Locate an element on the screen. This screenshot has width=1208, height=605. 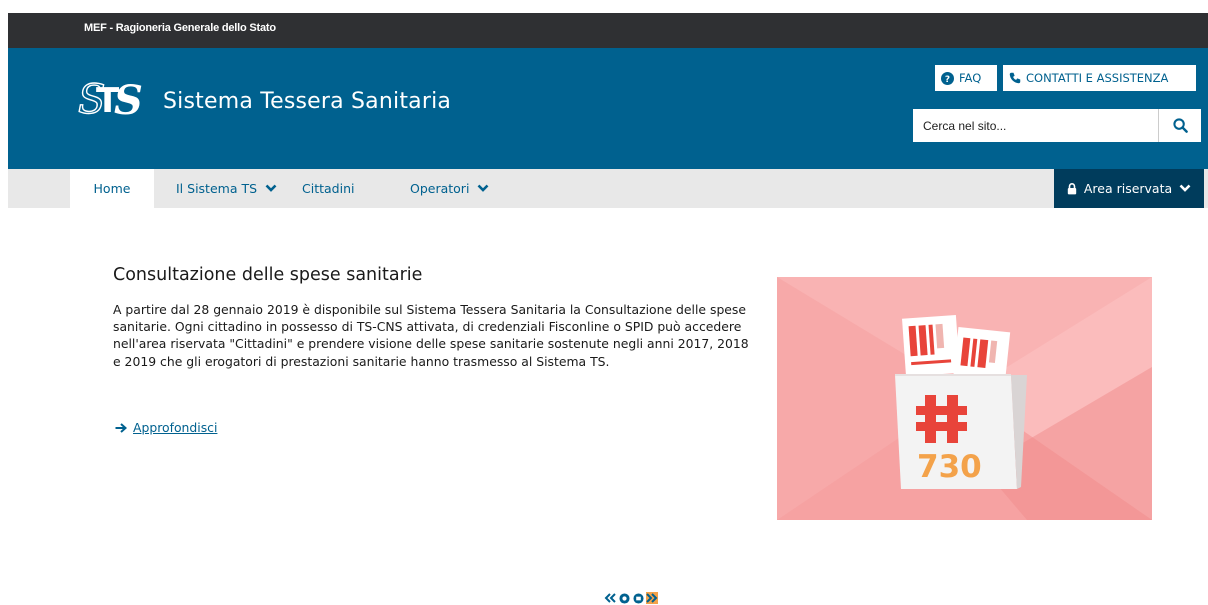
mef-label: MEF - Ragioneria Generale dello Stato is located at coordinates (180, 28).